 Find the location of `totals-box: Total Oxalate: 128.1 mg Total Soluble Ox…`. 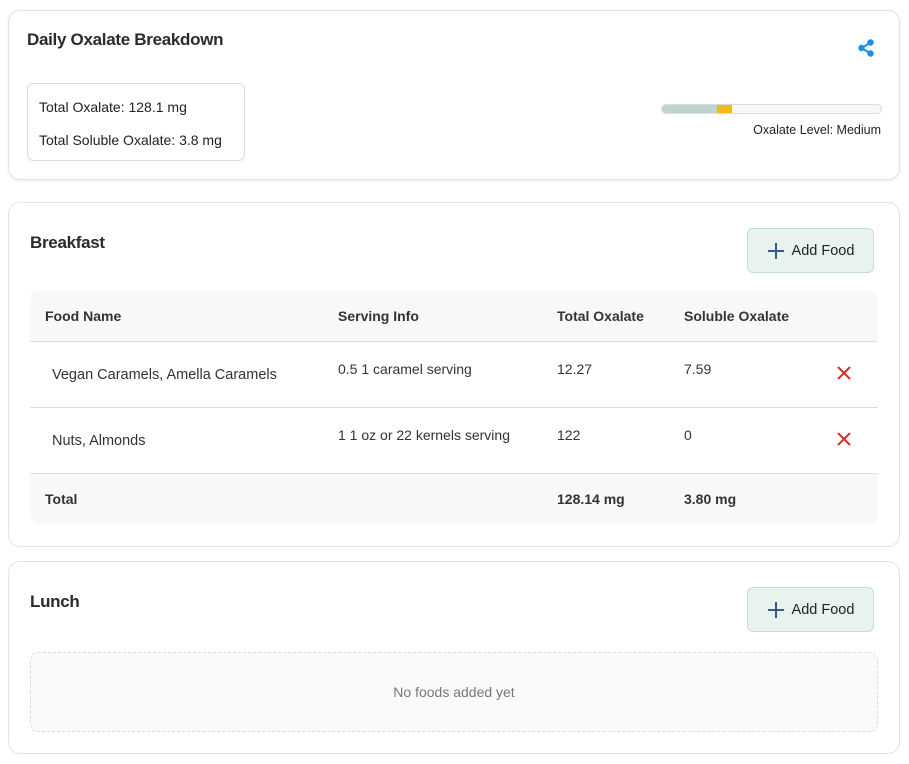

totals-box: Total Oxalate: 128.1 mg Total Soluble Ox… is located at coordinates (136, 122).